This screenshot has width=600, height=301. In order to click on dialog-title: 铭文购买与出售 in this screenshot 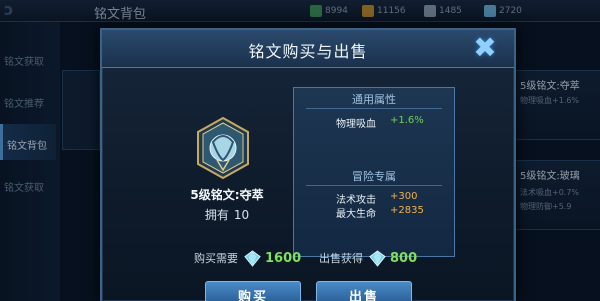, I will do `click(308, 51)`.